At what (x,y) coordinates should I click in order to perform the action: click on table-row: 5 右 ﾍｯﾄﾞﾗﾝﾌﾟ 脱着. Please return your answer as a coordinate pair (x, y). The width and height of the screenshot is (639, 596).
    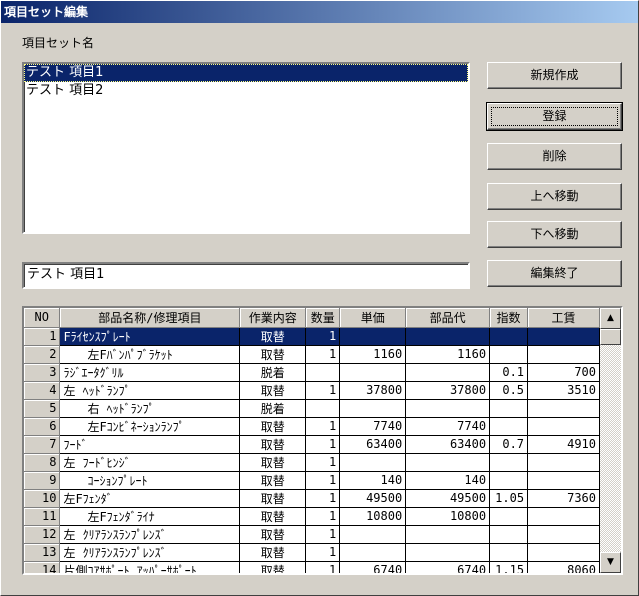
    Looking at the image, I should click on (312, 408).